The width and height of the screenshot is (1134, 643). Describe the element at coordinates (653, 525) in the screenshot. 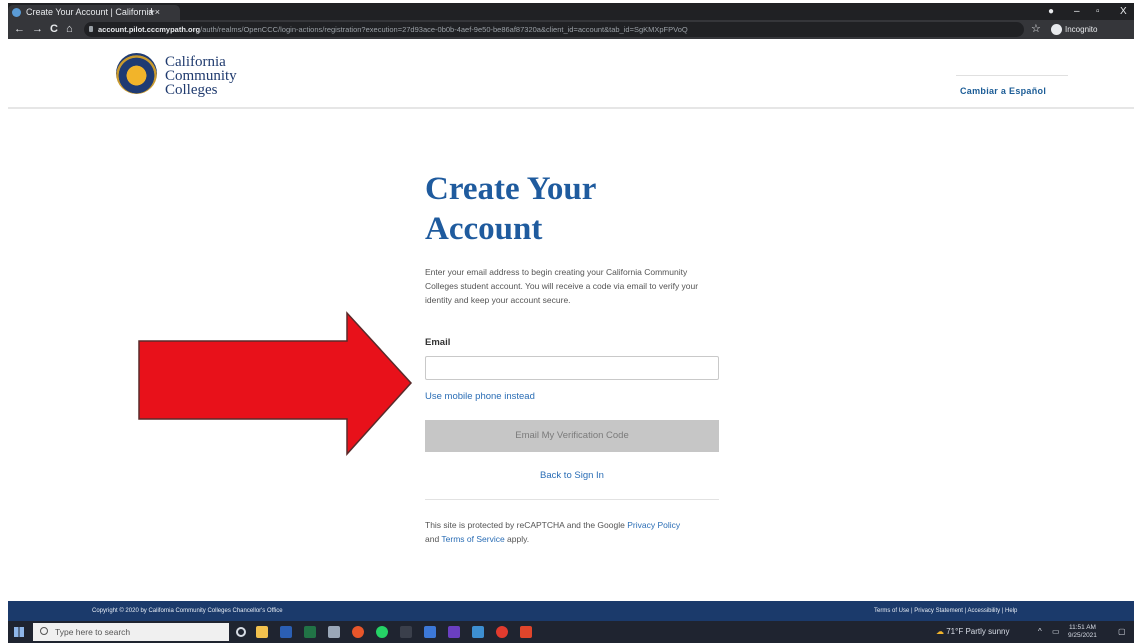

I see `privacy-policy-link: Privacy Policy` at that location.